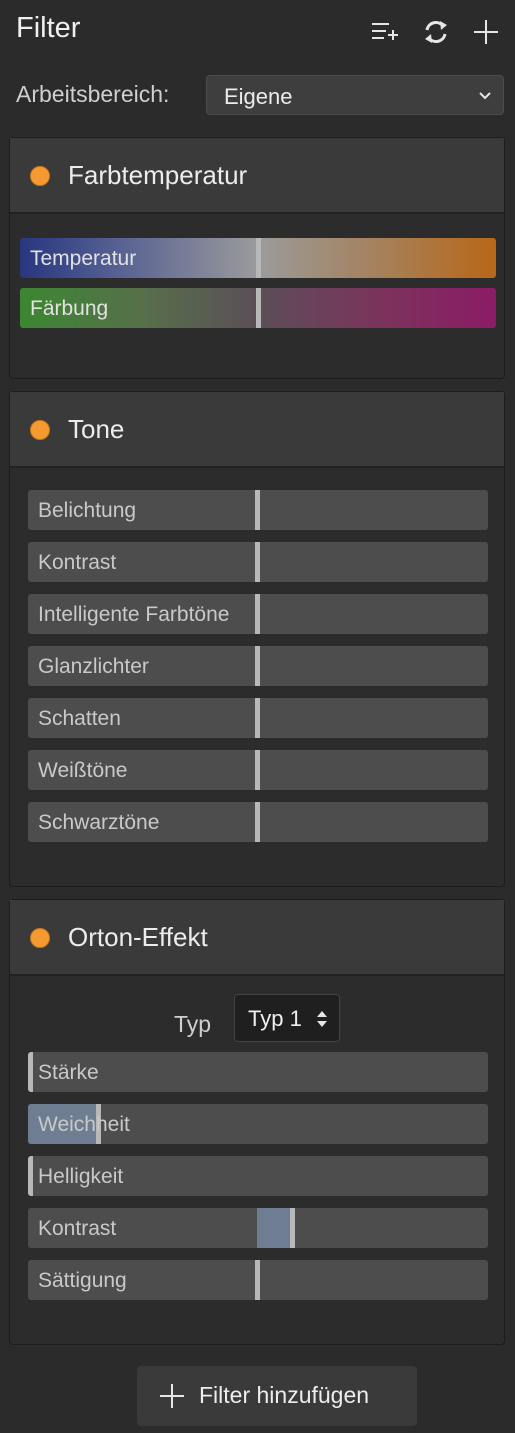 Image resolution: width=515 pixels, height=1433 pixels. What do you see at coordinates (258, 1176) in the screenshot?
I see `brightness-slider: Helligkeit` at bounding box center [258, 1176].